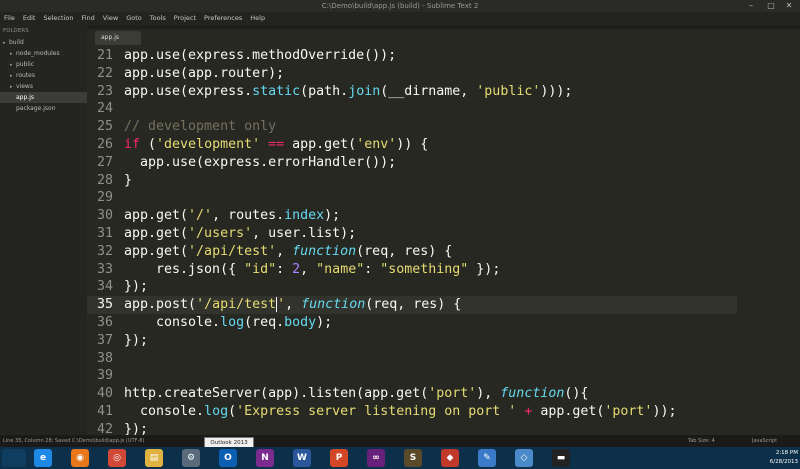 This screenshot has height=469, width=800. I want to click on sidebar-item: app.js, so click(43, 97).